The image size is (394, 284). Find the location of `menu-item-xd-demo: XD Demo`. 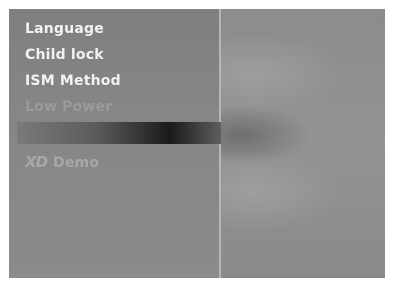

menu-item-xd-demo: XD Demo is located at coordinates (62, 162).